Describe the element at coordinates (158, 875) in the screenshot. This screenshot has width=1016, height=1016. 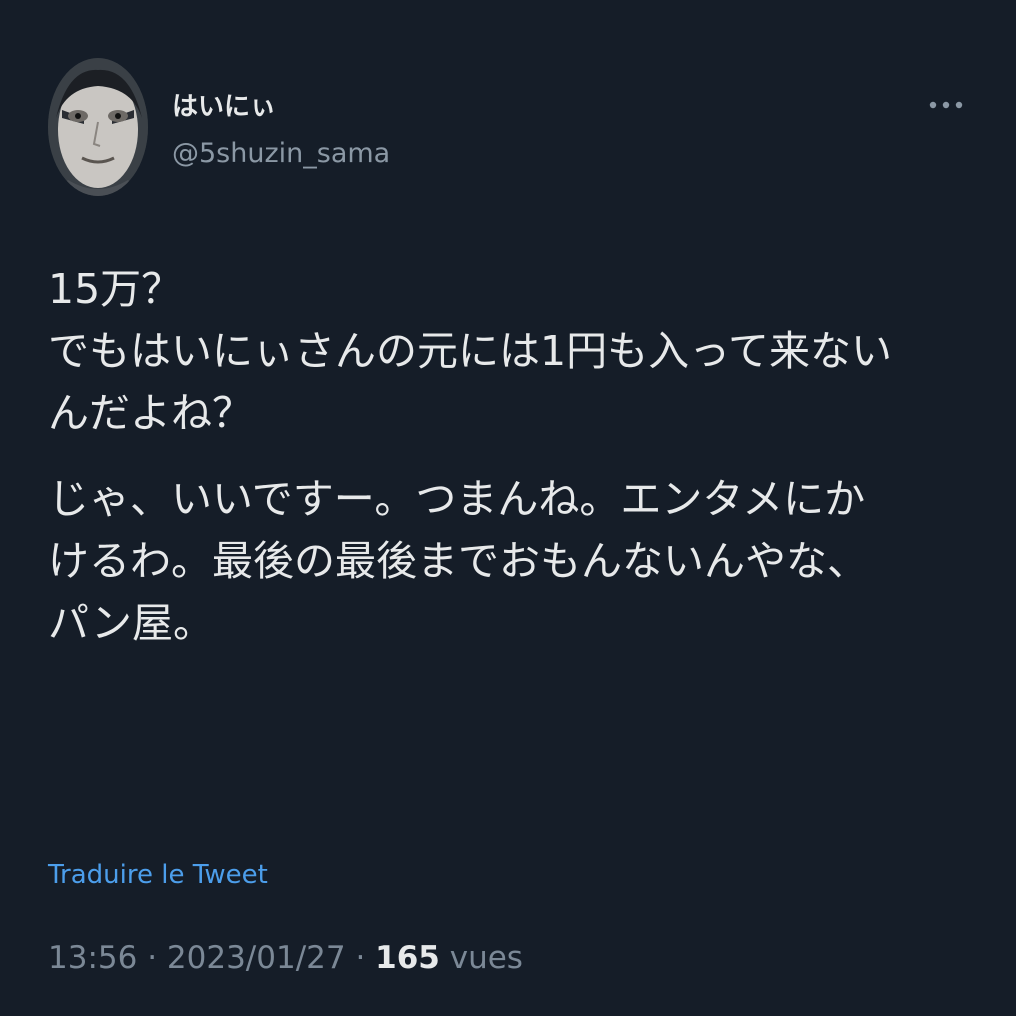
I see `translate-tweet-link: Traduire le Tweet` at that location.